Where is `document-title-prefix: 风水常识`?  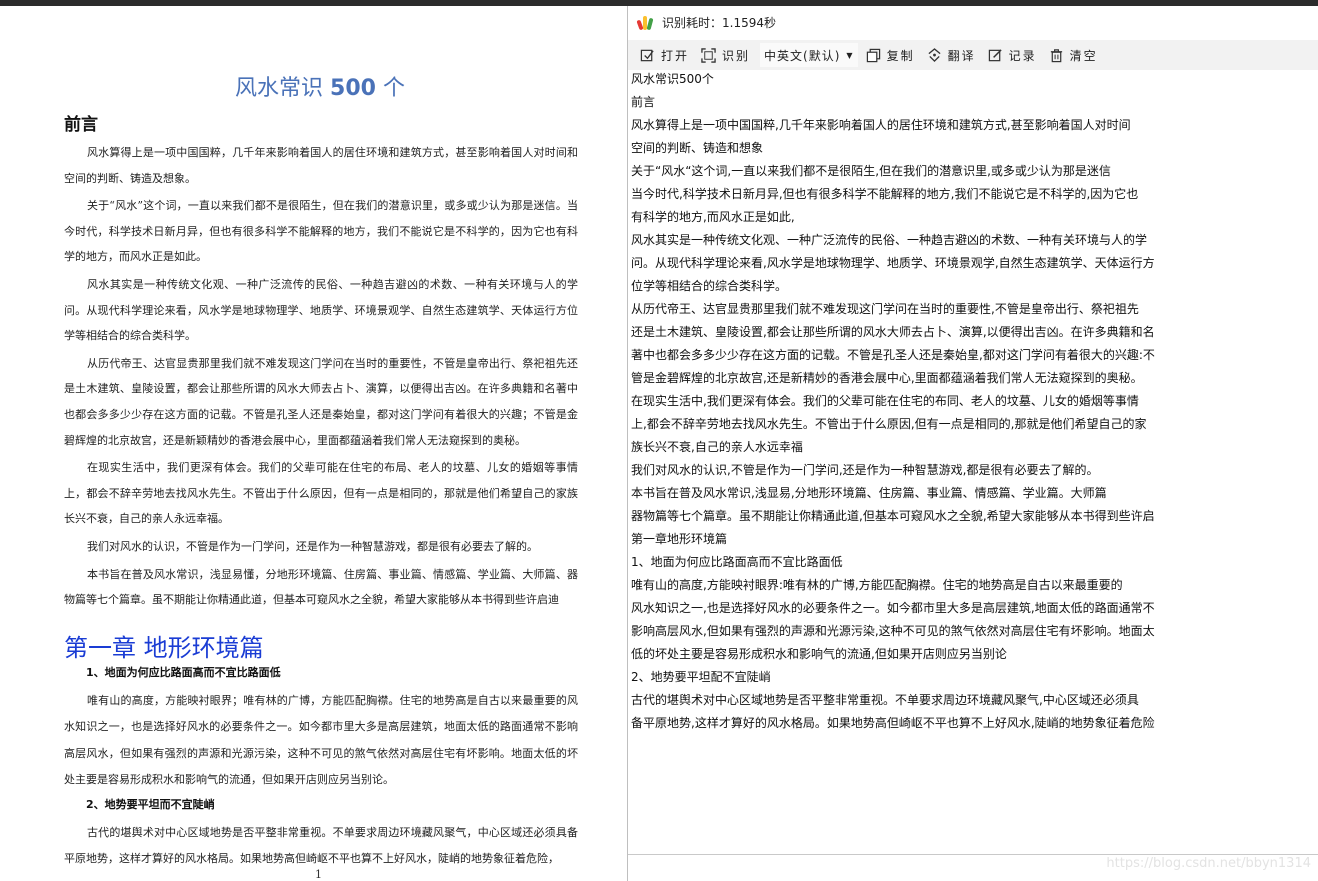 document-title-prefix: 风水常识 is located at coordinates (283, 88).